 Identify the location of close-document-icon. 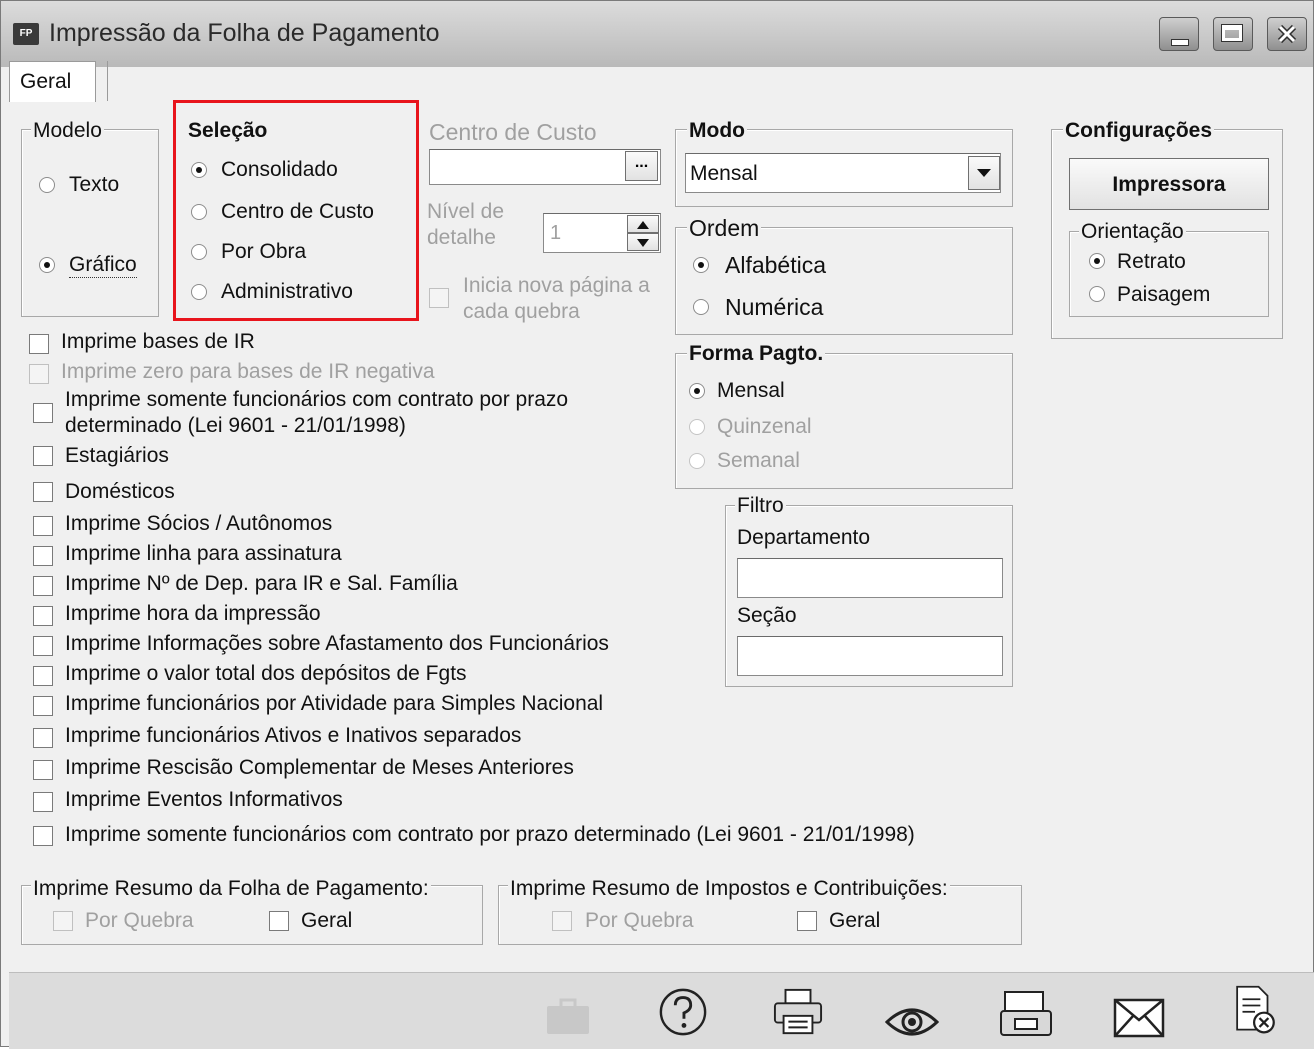
(1255, 1010).